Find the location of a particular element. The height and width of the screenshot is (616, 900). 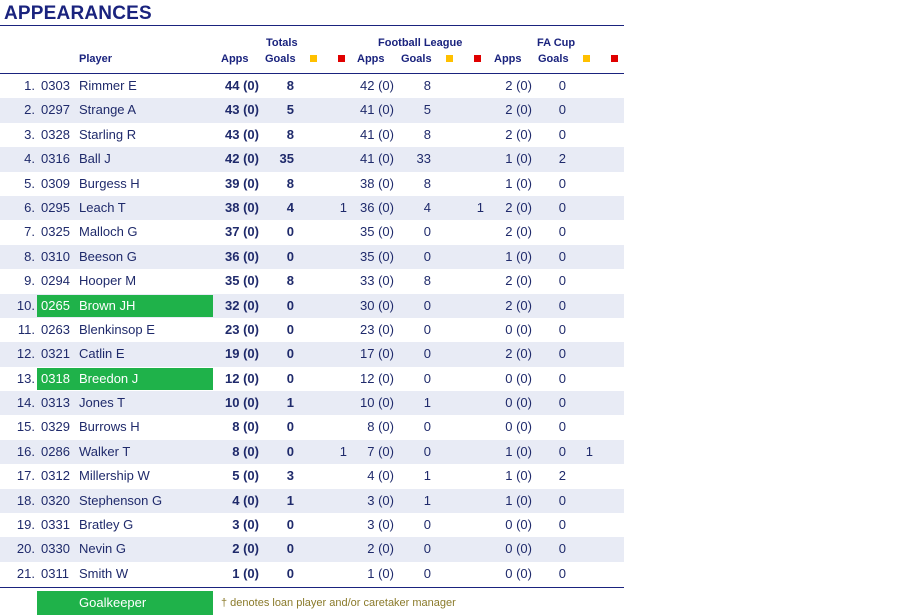

player-name: Leach T is located at coordinates (102, 207).